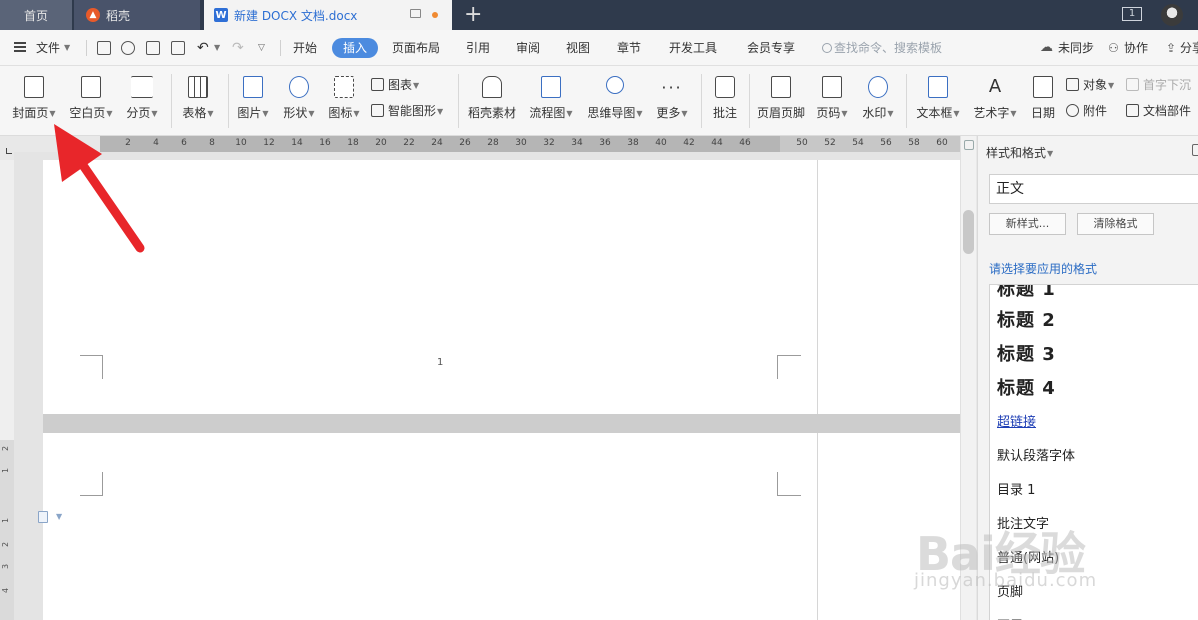 This screenshot has width=1198, height=620. I want to click on watermark-button: 水印▼, so click(878, 101).